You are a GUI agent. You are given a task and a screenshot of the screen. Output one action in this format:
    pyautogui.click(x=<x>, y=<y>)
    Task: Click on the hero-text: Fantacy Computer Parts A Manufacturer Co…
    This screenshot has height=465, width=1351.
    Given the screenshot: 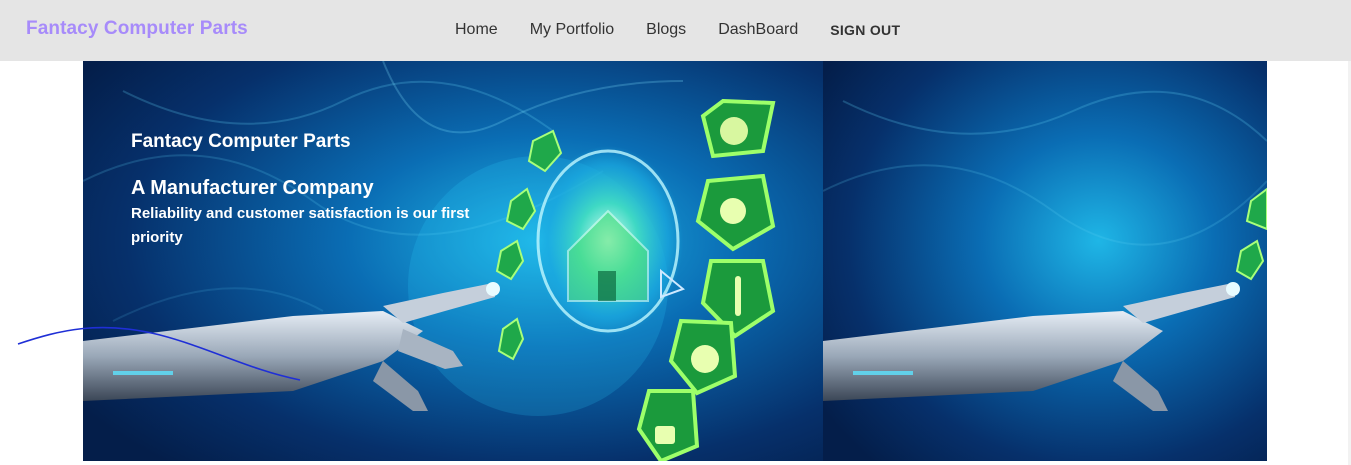 What is the action you would take?
    pyautogui.click(x=321, y=190)
    